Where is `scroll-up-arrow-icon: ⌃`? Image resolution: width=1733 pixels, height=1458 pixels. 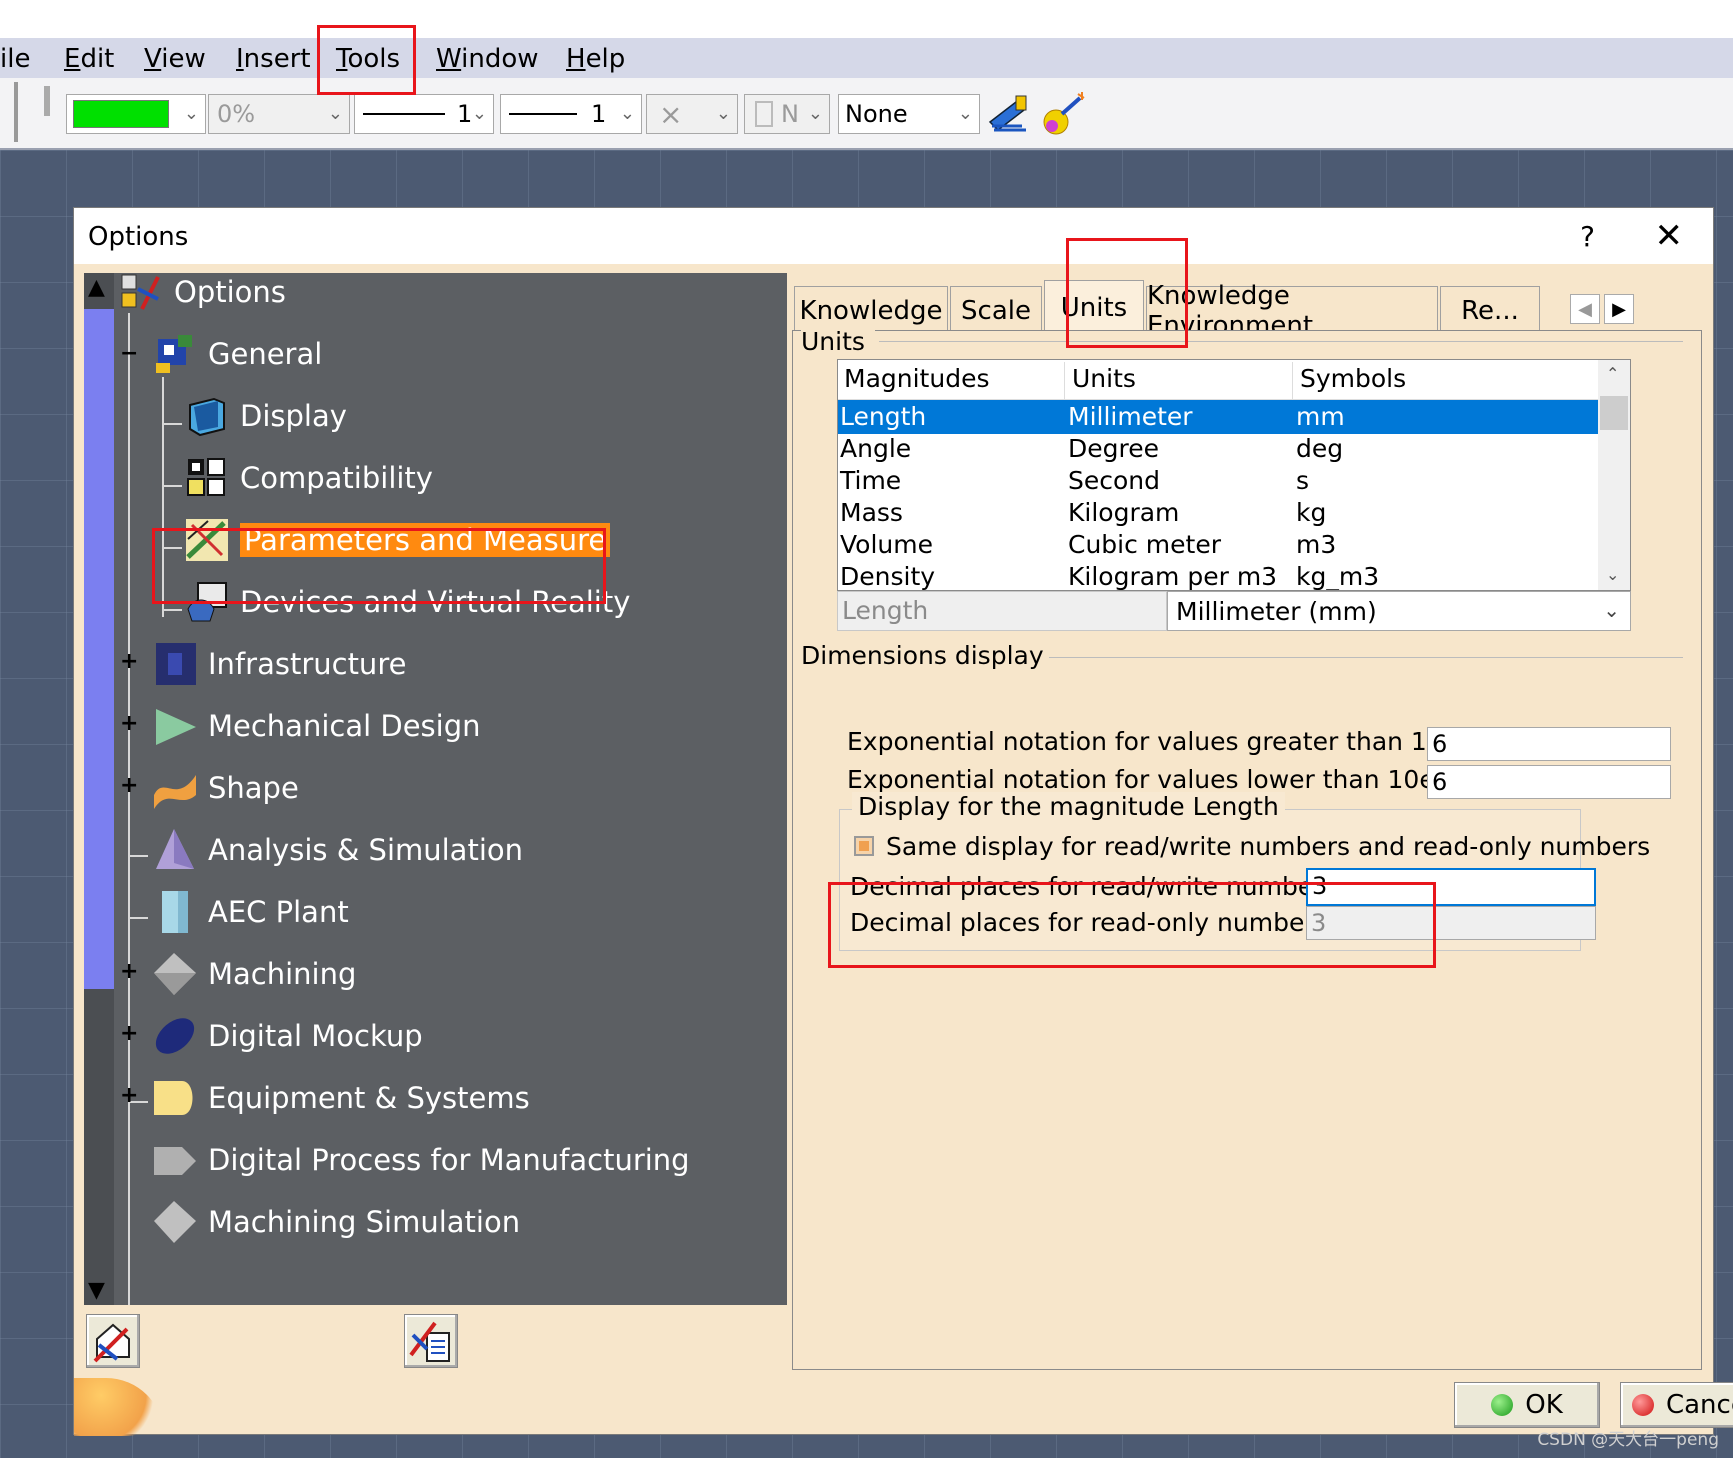
scroll-up-arrow-icon: ⌃ is located at coordinates (1612, 373).